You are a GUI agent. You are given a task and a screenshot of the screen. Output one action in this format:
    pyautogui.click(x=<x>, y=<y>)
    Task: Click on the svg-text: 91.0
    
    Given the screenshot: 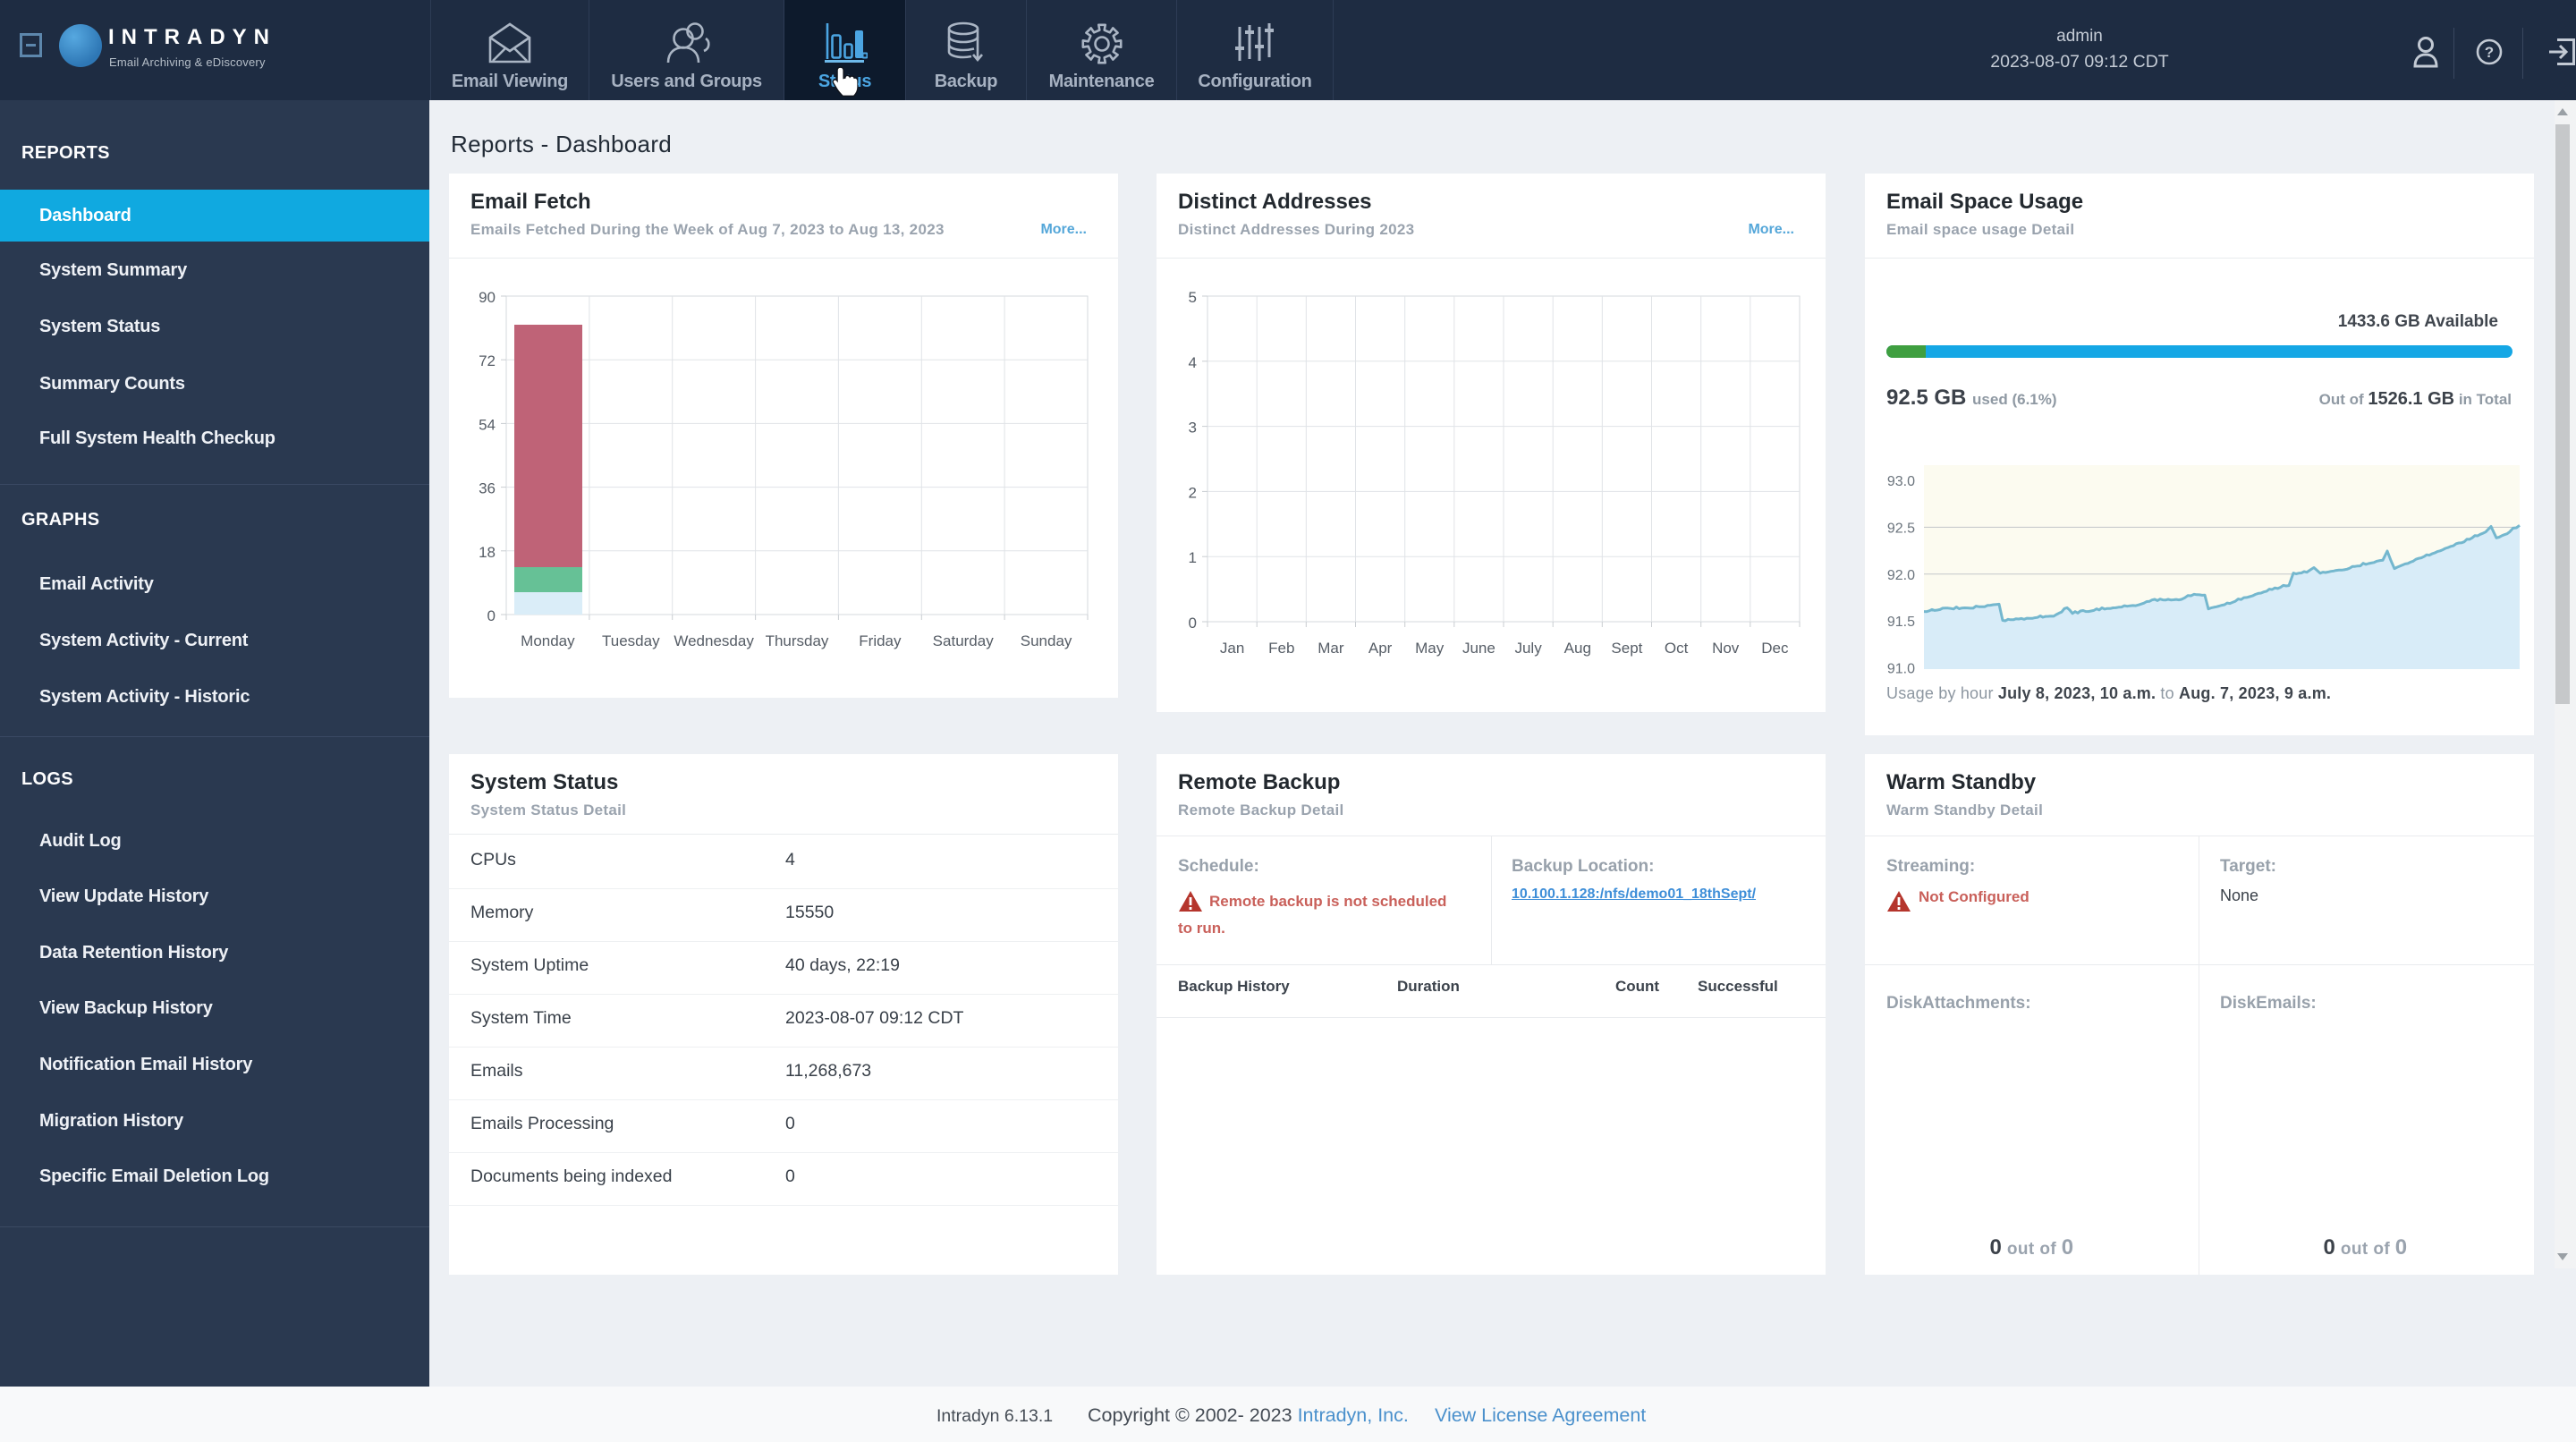 What is the action you would take?
    pyautogui.click(x=1901, y=669)
    